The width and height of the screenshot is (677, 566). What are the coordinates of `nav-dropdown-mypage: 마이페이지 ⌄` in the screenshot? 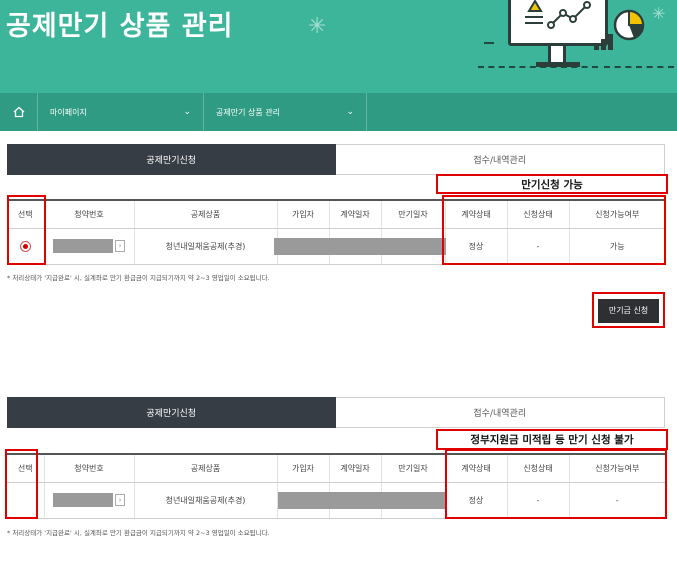 It's located at (121, 112).